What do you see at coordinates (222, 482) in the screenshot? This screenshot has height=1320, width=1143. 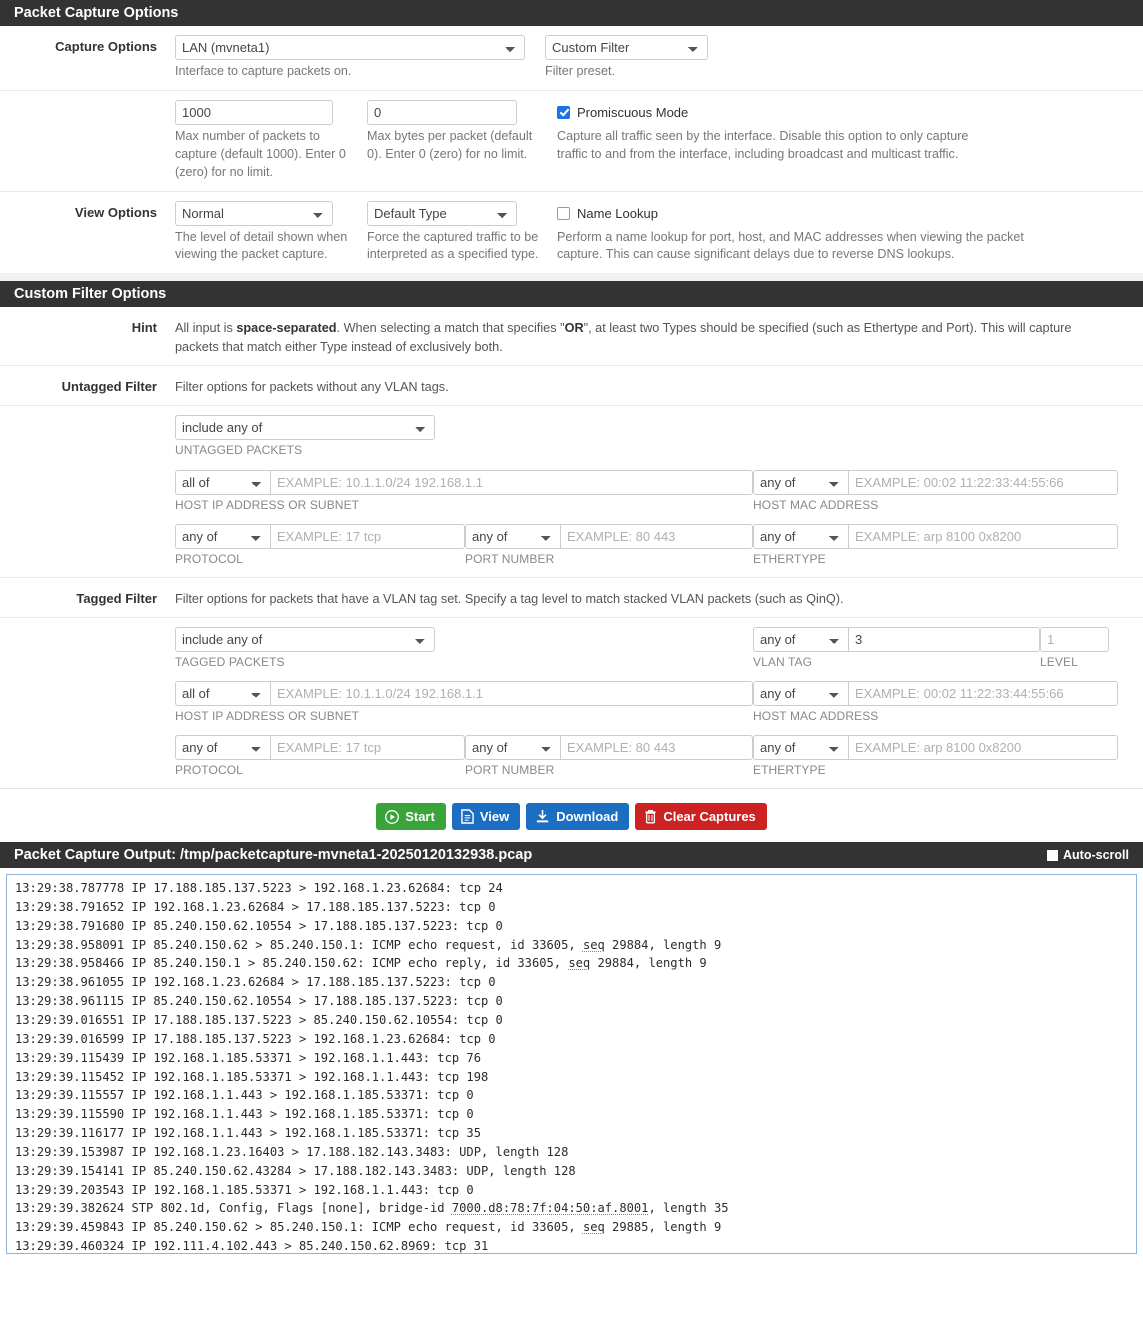 I see `untagged-host-ip-match-select: all of` at bounding box center [222, 482].